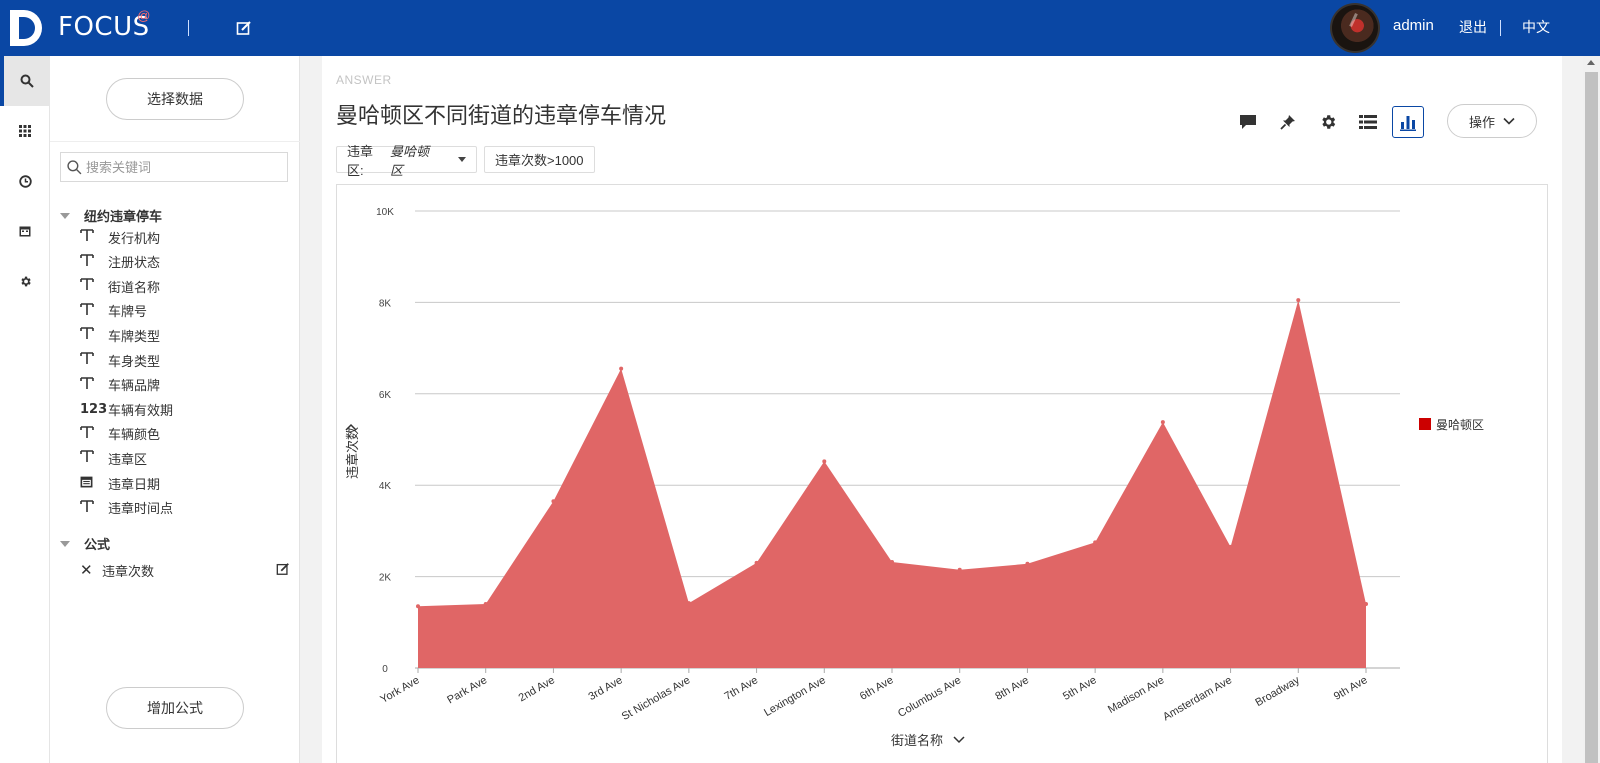  I want to click on legend-swatch, so click(1425, 424).